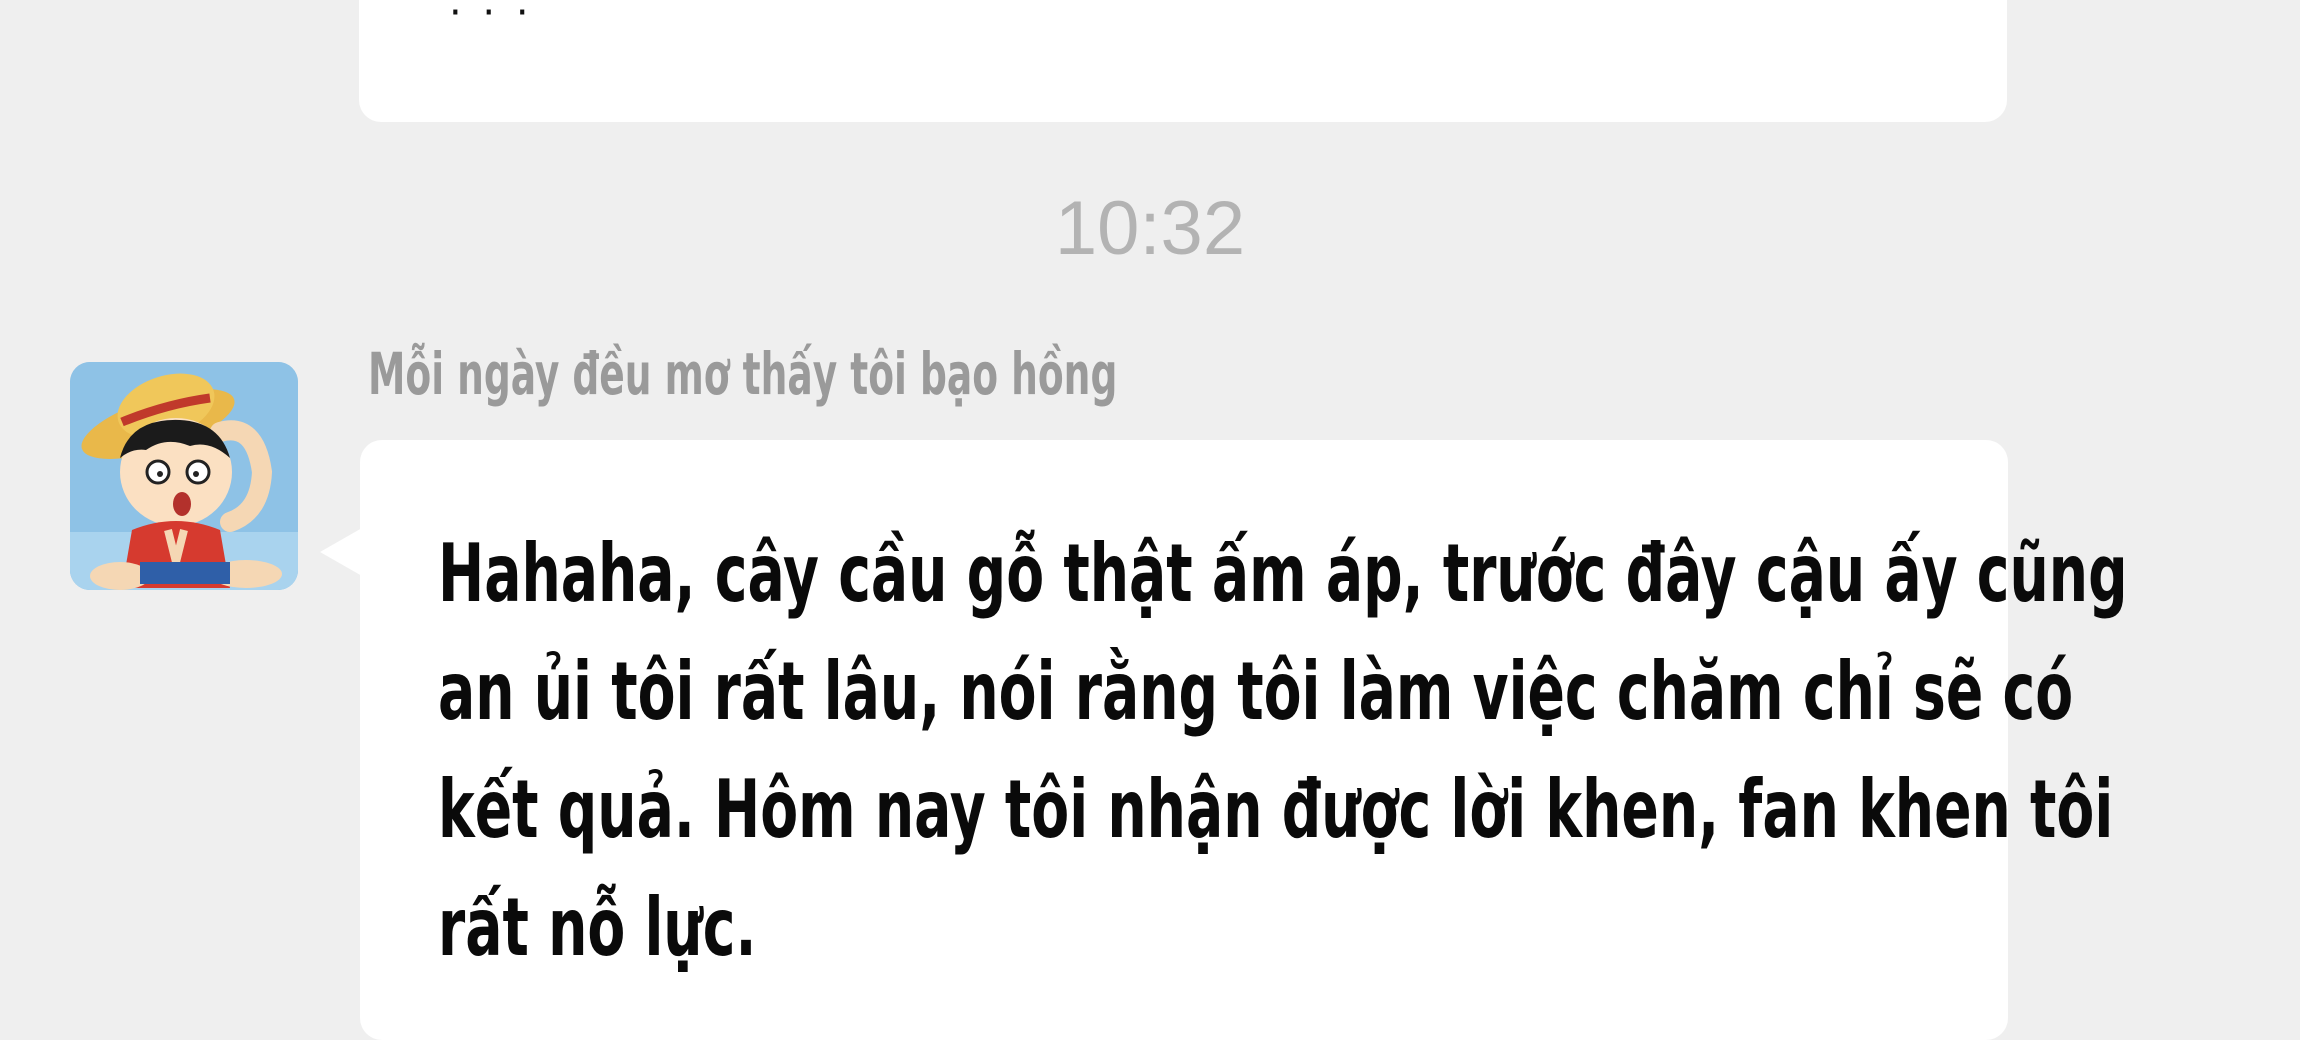 The image size is (2300, 1040). I want to click on sender-name: Mỗi ngày đều mơ thấy tôi bạo hồng, so click(743, 374).